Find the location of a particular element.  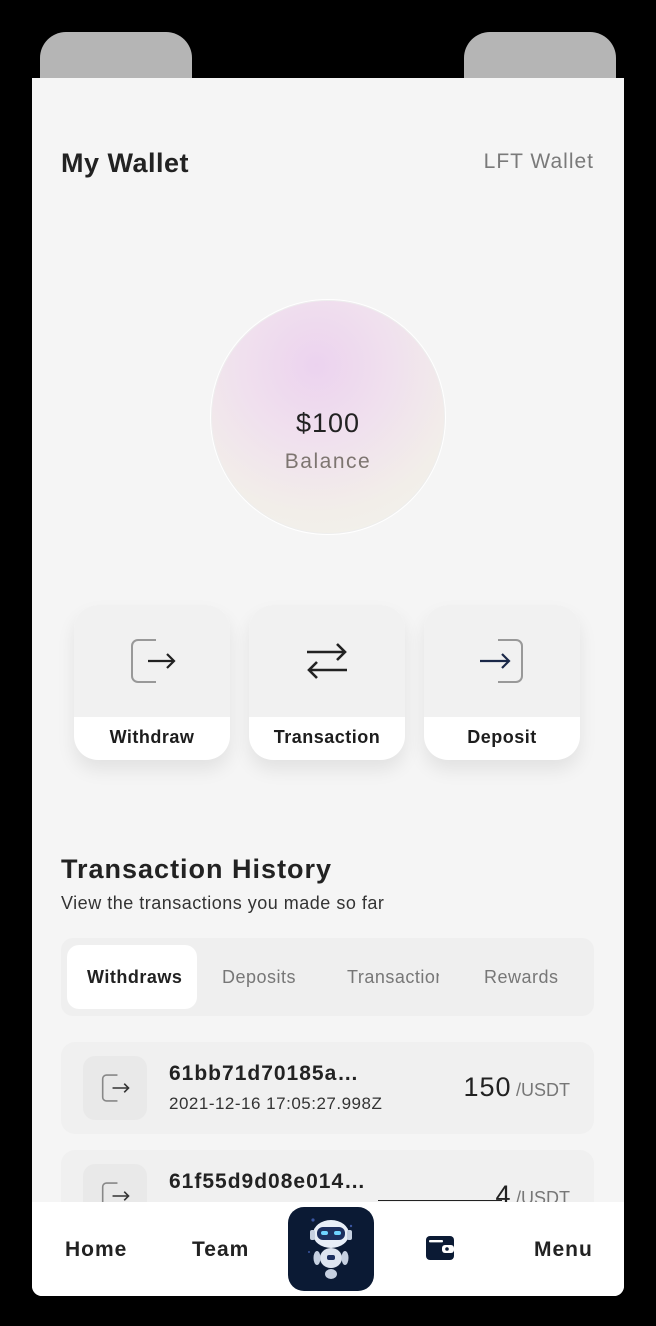

withdraw-button: Withdraw is located at coordinates (152, 682).